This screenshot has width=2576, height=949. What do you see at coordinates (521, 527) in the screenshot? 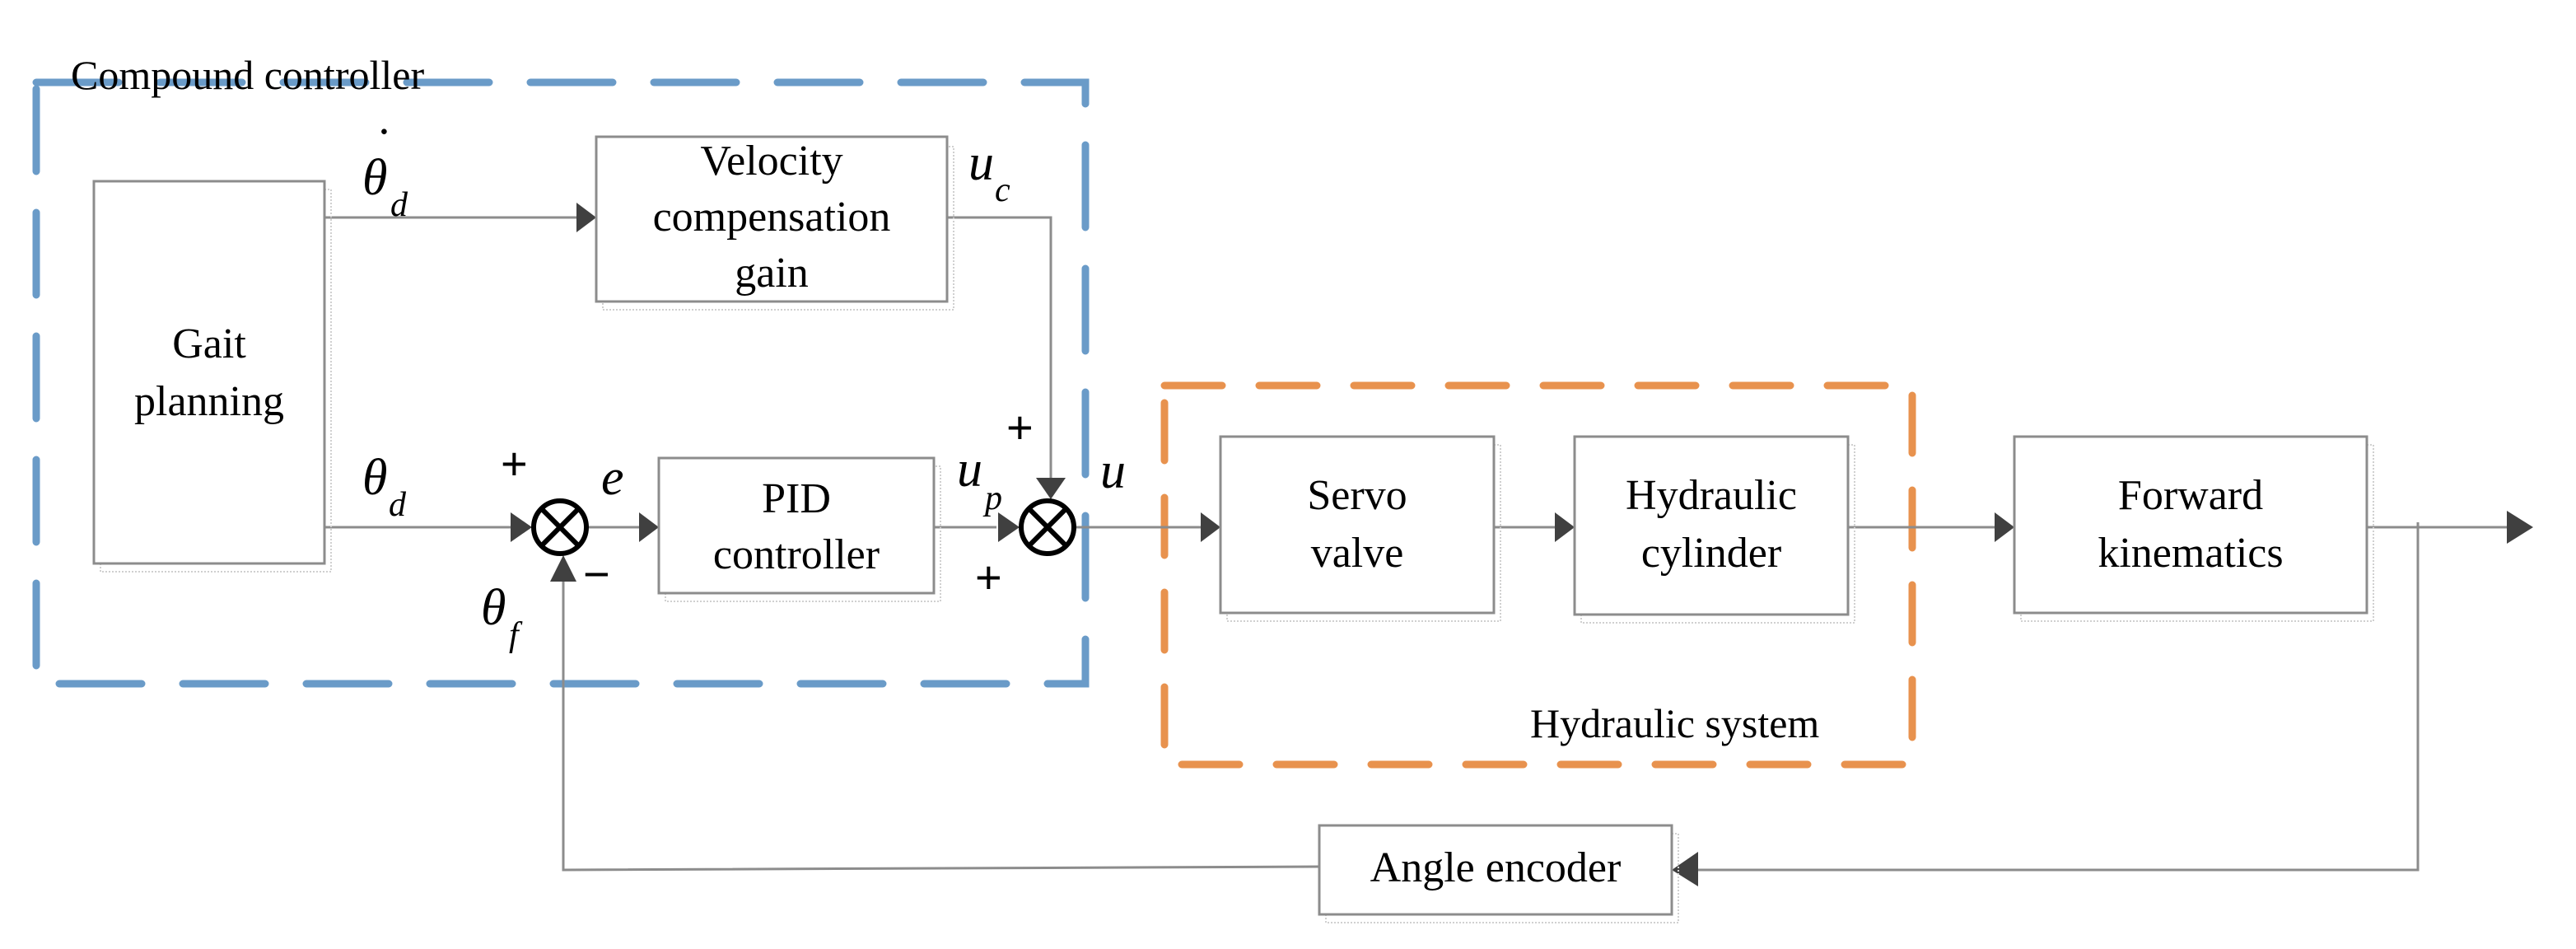
I see `arrow-into-error-sum` at bounding box center [521, 527].